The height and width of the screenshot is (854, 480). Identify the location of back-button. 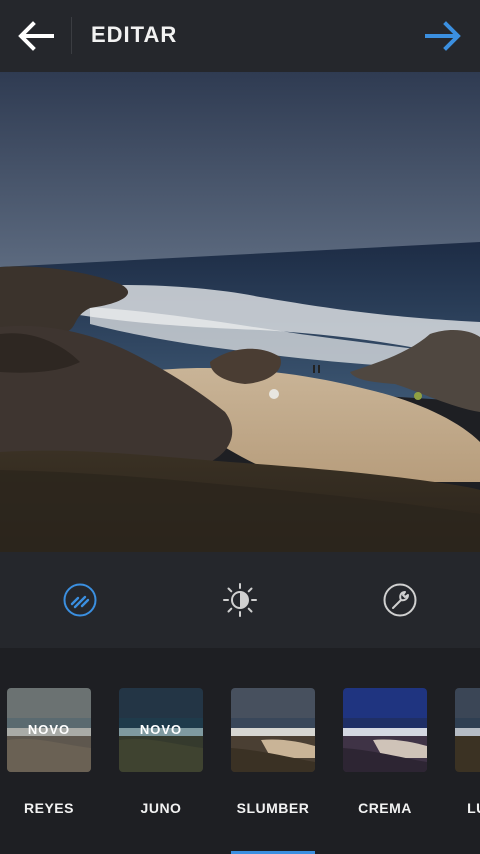
(36, 36).